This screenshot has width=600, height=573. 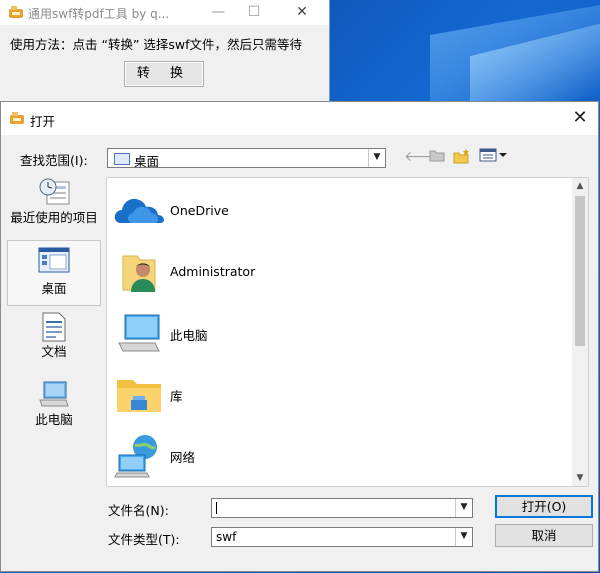 I want to click on list-item-administrator: Administrator, so click(x=340, y=272).